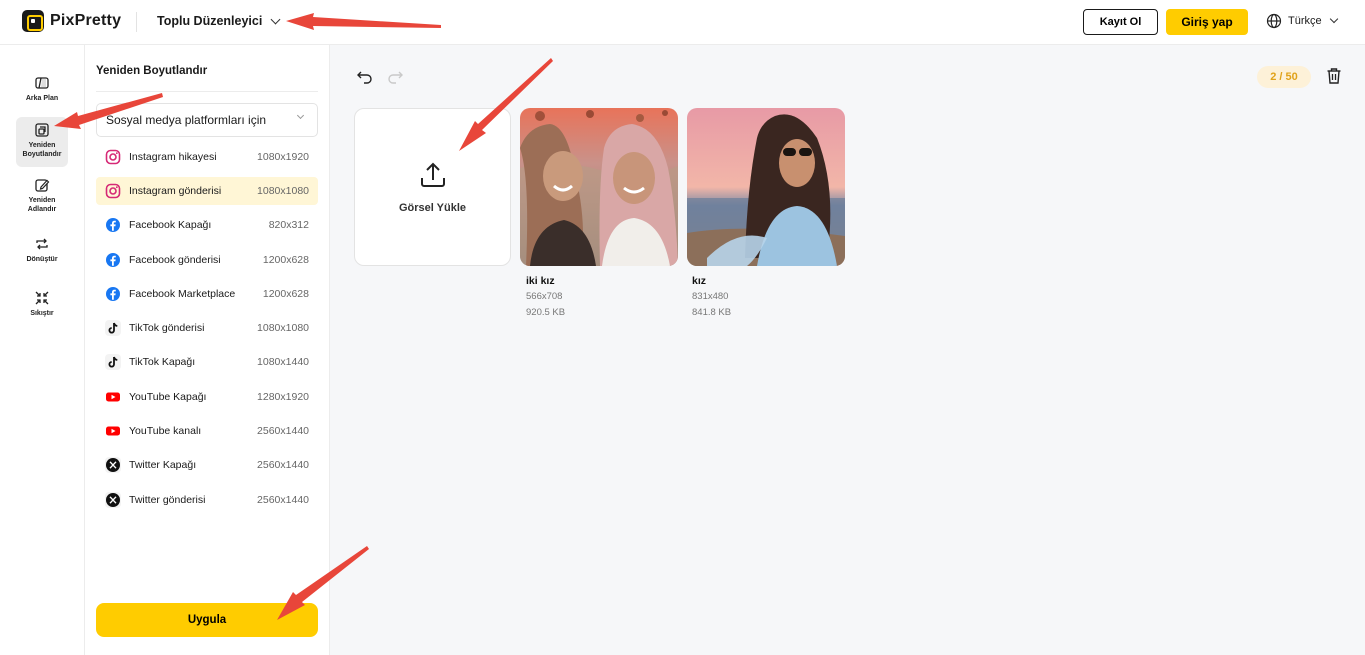 Image resolution: width=1365 pixels, height=655 pixels. Describe the element at coordinates (712, 312) in the screenshot. I see `image-filesize: 841.8 KB` at that location.